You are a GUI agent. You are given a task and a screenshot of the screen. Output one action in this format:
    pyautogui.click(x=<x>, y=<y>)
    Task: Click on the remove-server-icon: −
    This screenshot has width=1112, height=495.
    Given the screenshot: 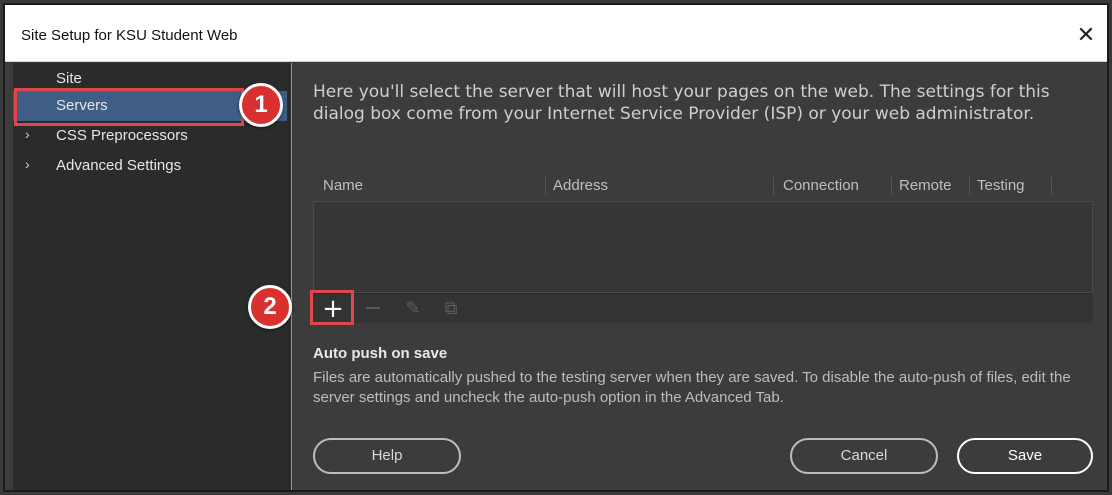 What is the action you would take?
    pyautogui.click(x=373, y=309)
    